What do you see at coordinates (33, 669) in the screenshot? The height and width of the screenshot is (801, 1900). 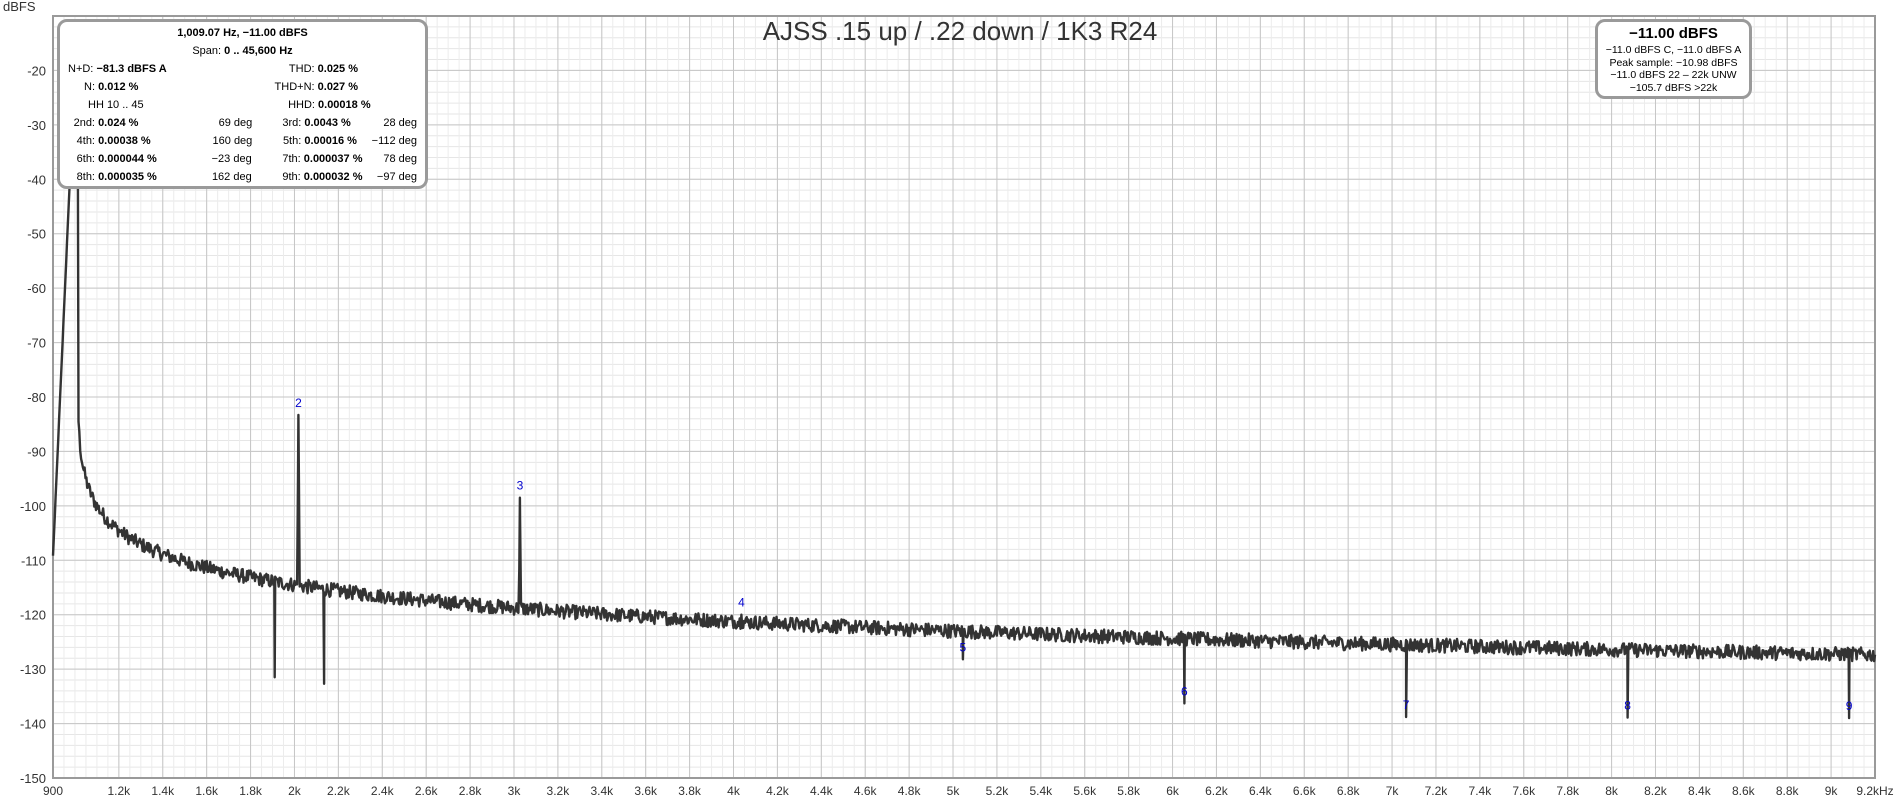 I see `y-tick-label: -130` at bounding box center [33, 669].